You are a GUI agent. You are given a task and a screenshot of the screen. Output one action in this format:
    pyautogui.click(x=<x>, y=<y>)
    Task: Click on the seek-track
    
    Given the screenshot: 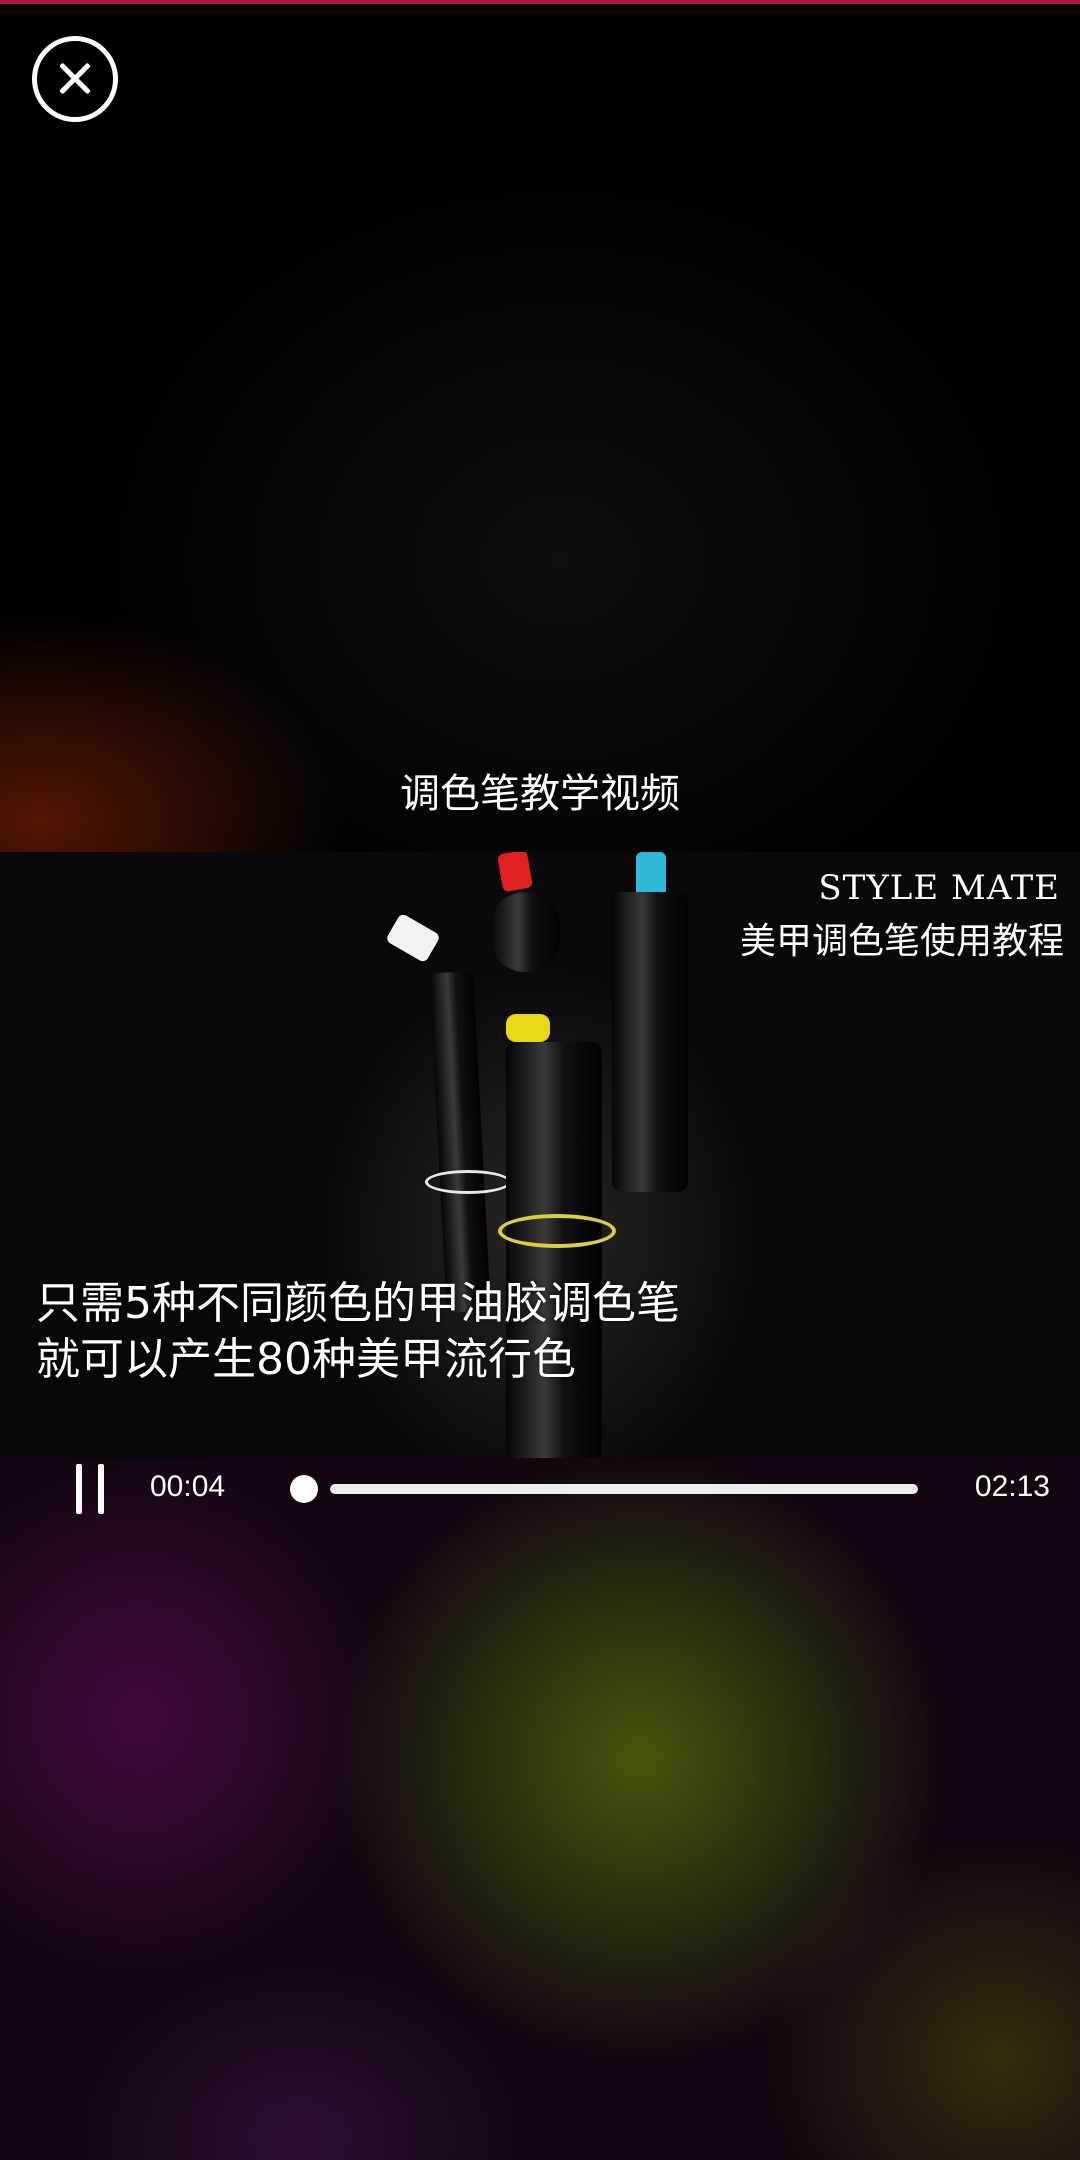 What is the action you would take?
    pyautogui.click(x=624, y=1489)
    